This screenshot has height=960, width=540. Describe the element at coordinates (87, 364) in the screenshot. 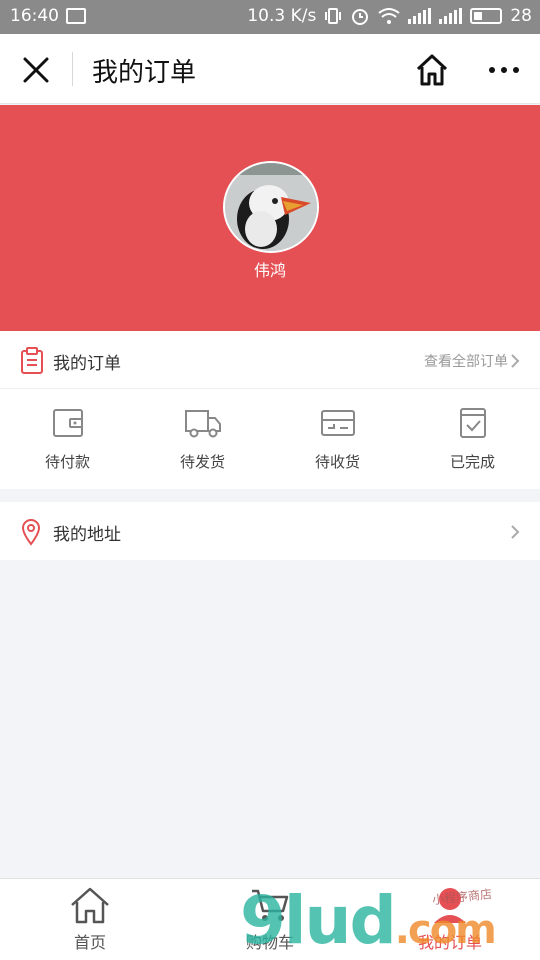

I see `orders-label: 我的订单` at that location.